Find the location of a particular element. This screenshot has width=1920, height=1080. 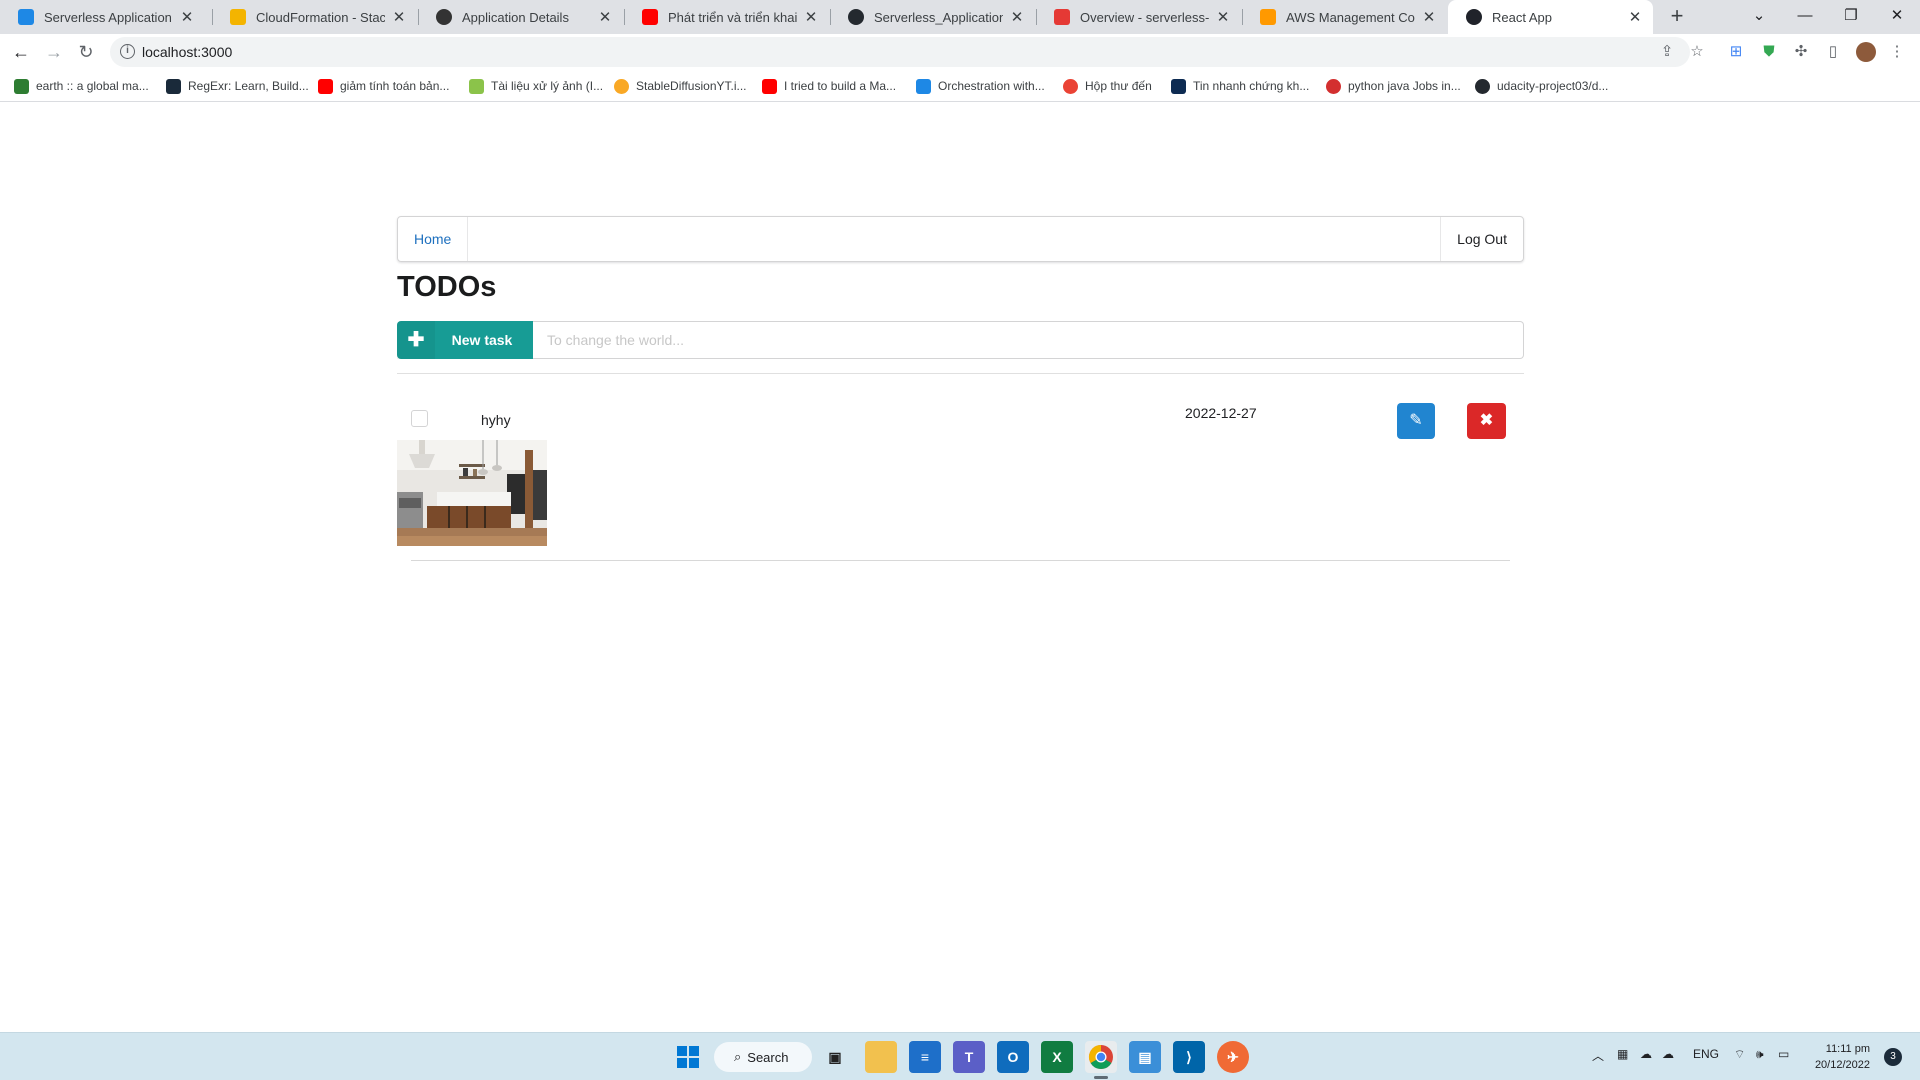

udacity-icon is located at coordinates (923, 86).